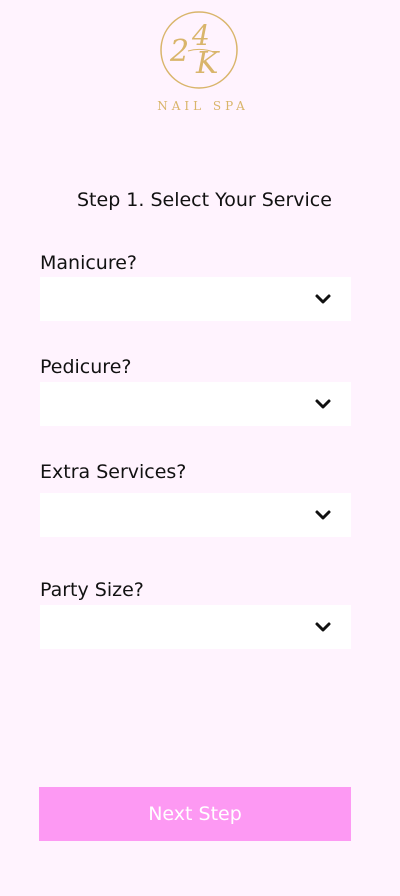  Describe the element at coordinates (92, 590) in the screenshot. I see `party-size-label: Party Size?` at that location.